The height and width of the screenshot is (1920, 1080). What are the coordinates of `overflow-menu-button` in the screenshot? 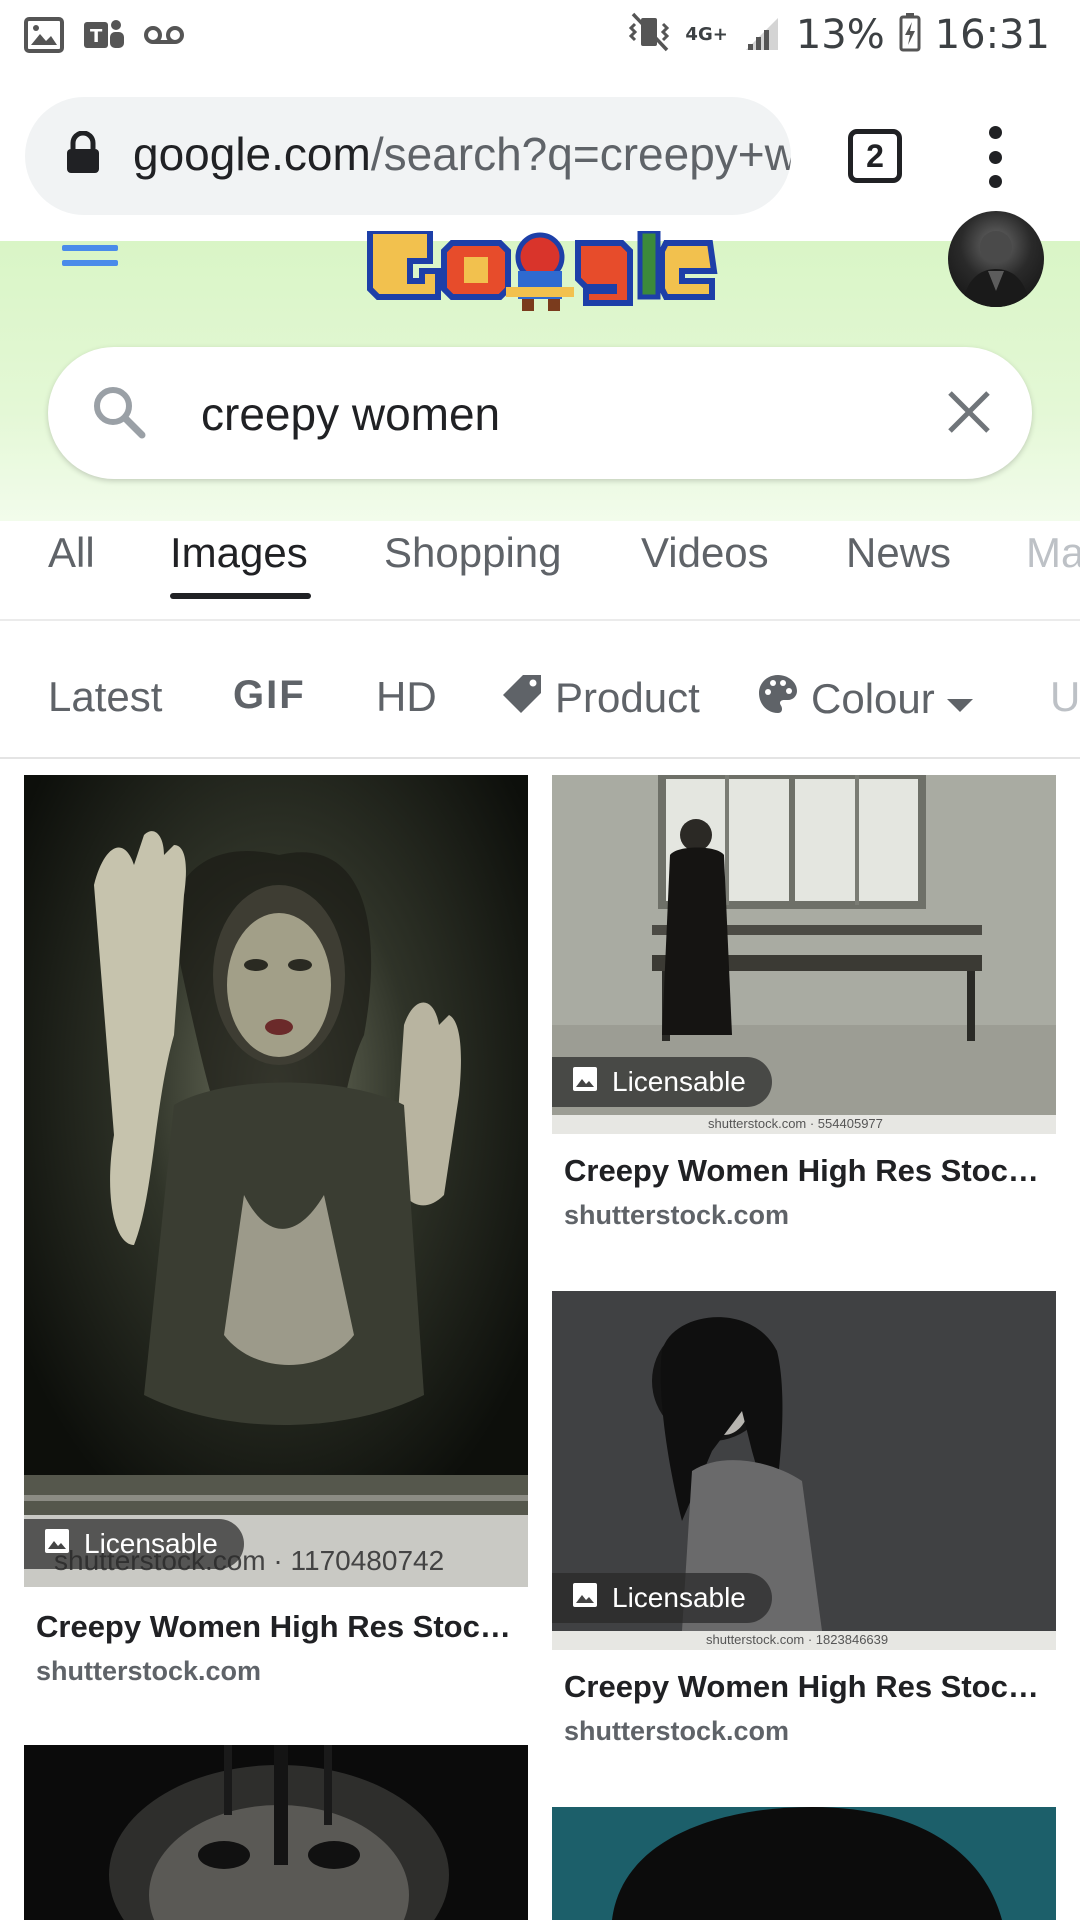 It's located at (995, 157).